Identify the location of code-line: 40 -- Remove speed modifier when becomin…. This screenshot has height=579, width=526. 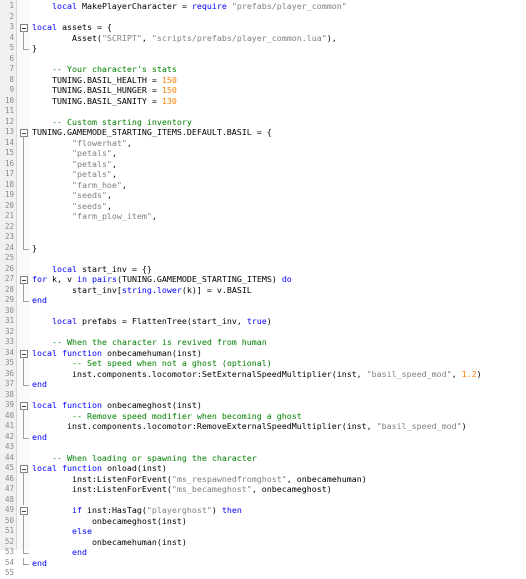
(263, 415).